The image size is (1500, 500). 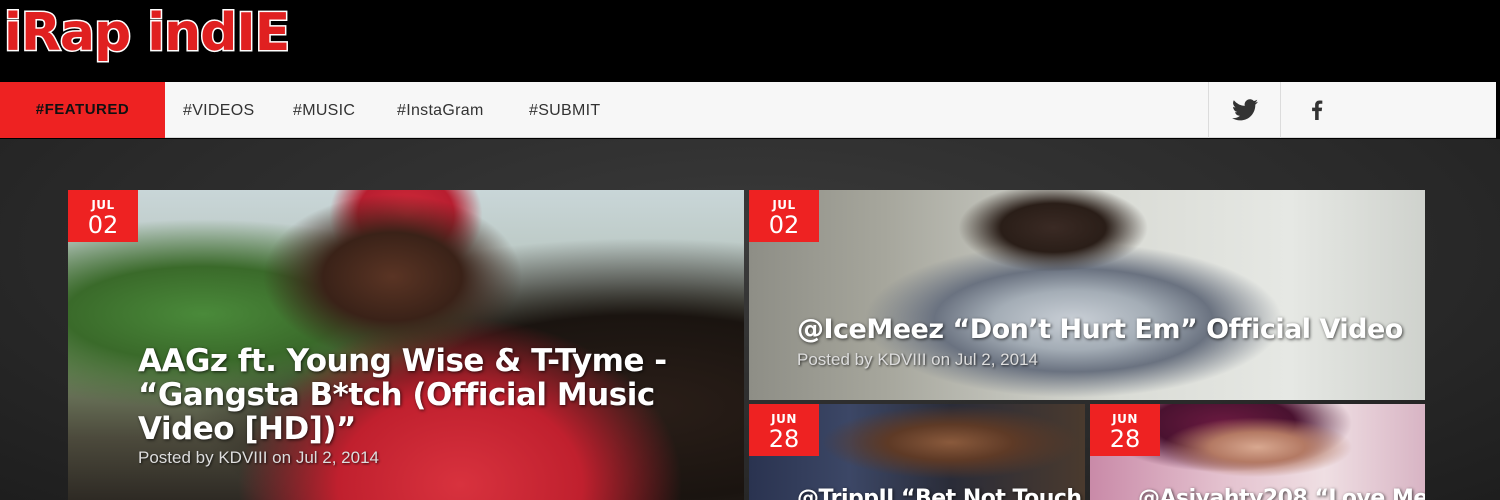 What do you see at coordinates (218, 110) in the screenshot?
I see `nav-item-videos: #VIDEOS` at bounding box center [218, 110].